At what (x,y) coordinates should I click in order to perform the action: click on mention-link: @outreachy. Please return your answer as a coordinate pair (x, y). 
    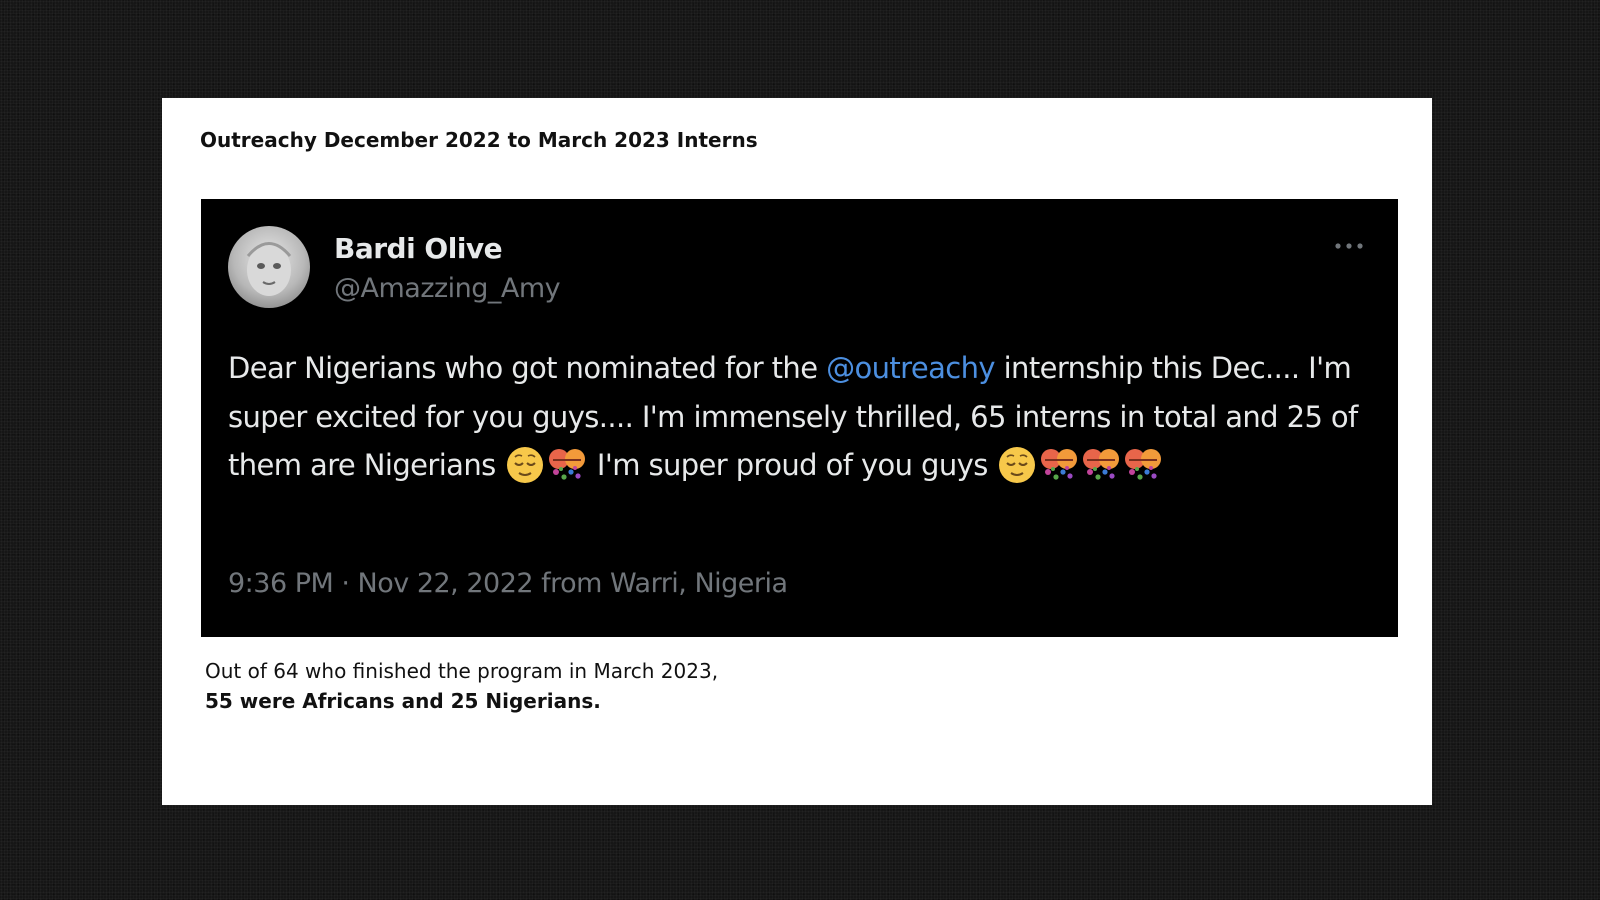
    Looking at the image, I should click on (910, 368).